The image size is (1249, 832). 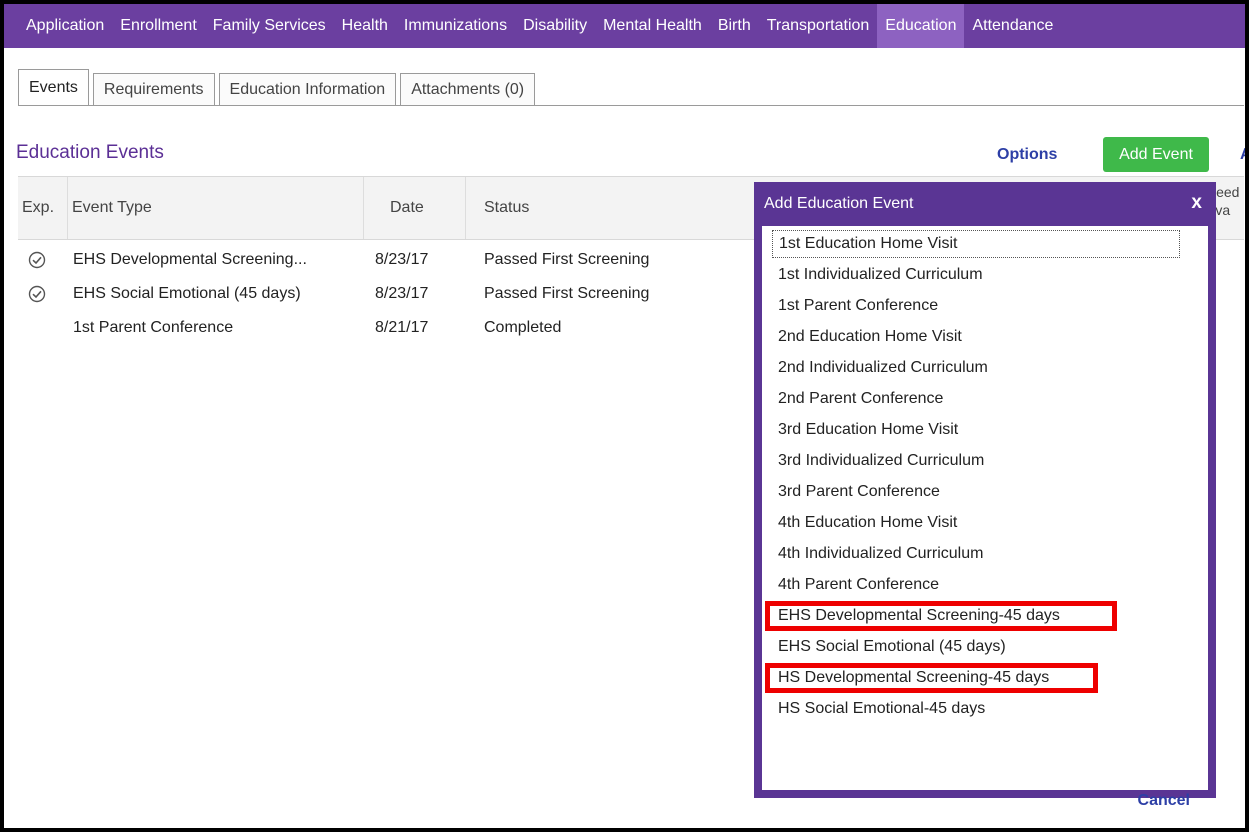 I want to click on close-icon: x, so click(x=1196, y=204).